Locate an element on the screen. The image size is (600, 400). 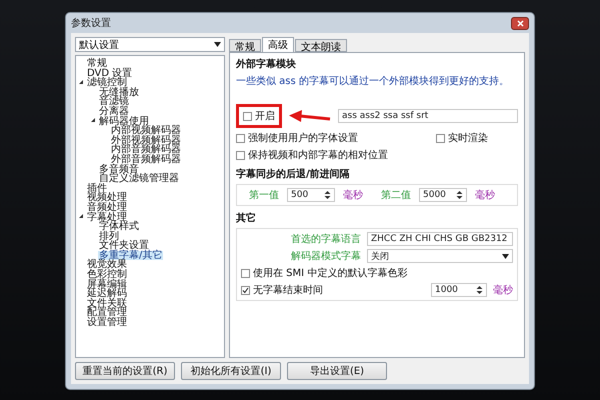
close-button is located at coordinates (520, 23).